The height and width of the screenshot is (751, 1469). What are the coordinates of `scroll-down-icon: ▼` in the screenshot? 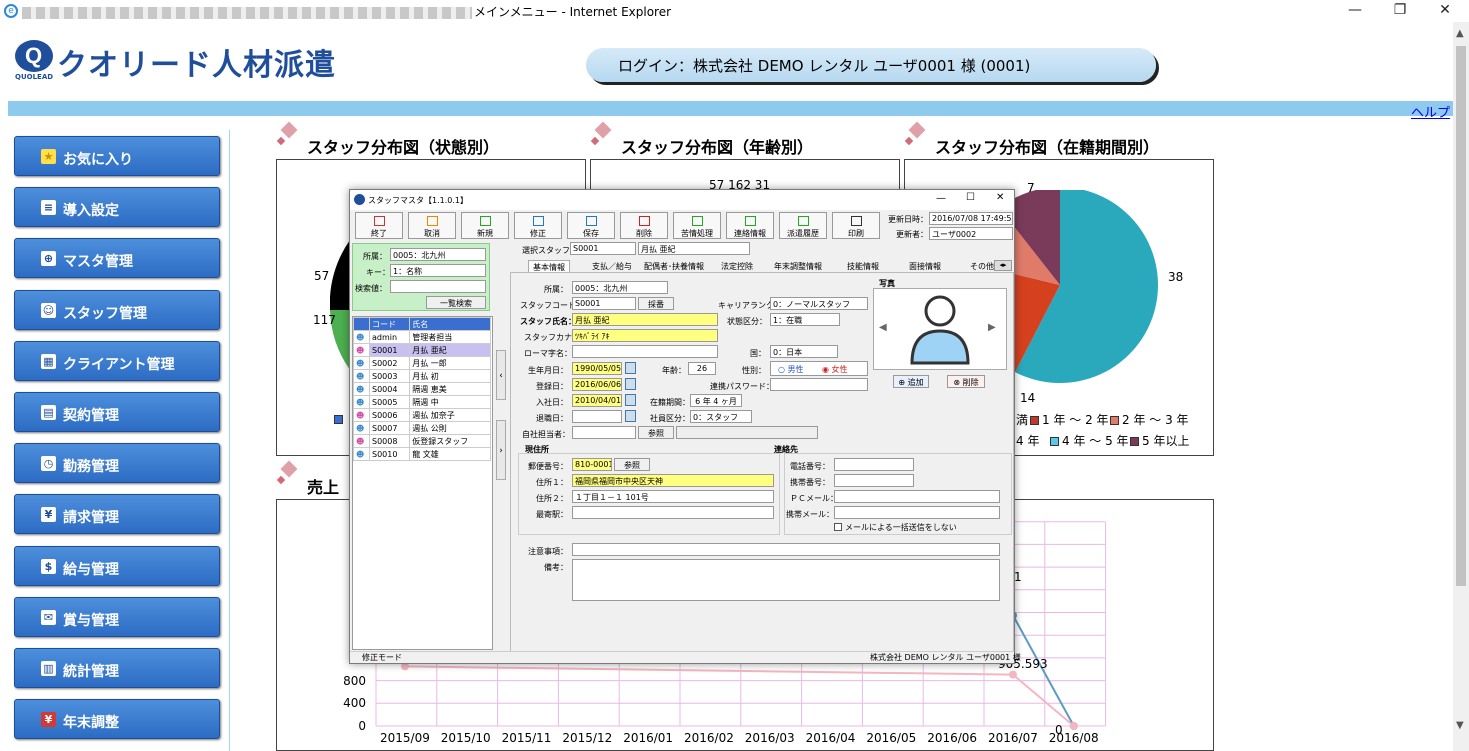 It's located at (1460, 725).